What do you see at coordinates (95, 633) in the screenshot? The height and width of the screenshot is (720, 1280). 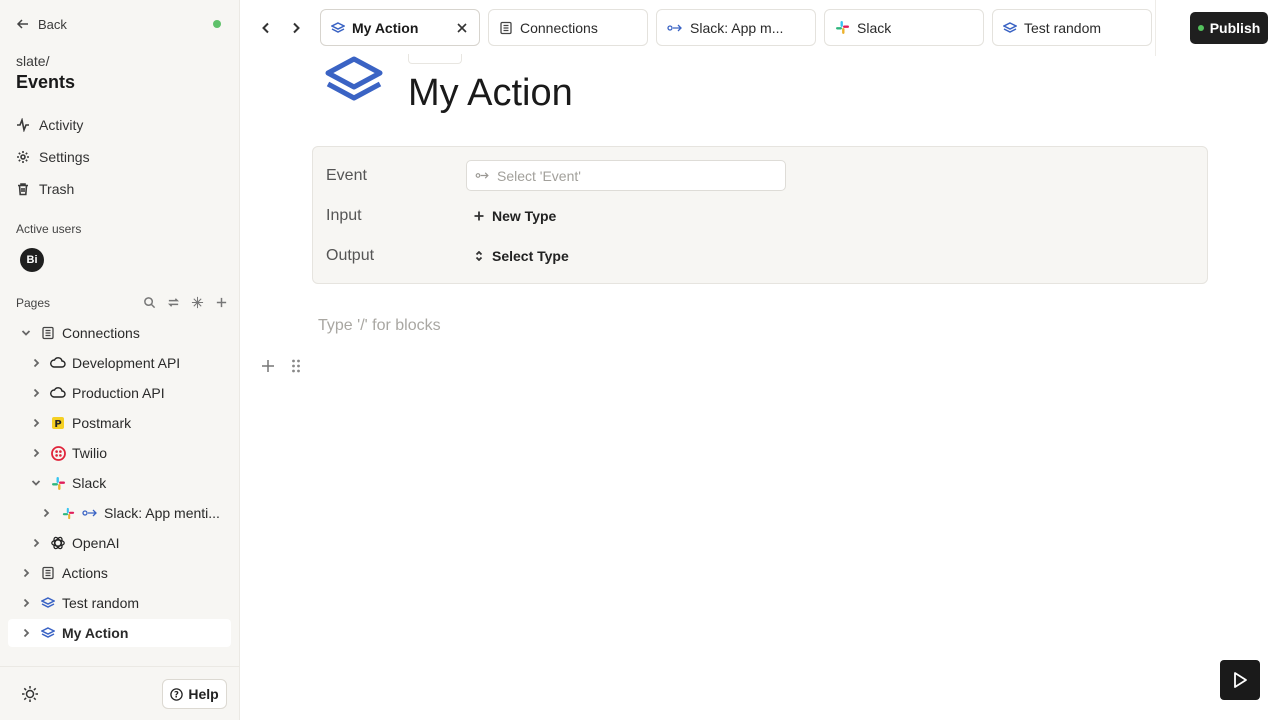 I see `tree-item-label: My Action` at bounding box center [95, 633].